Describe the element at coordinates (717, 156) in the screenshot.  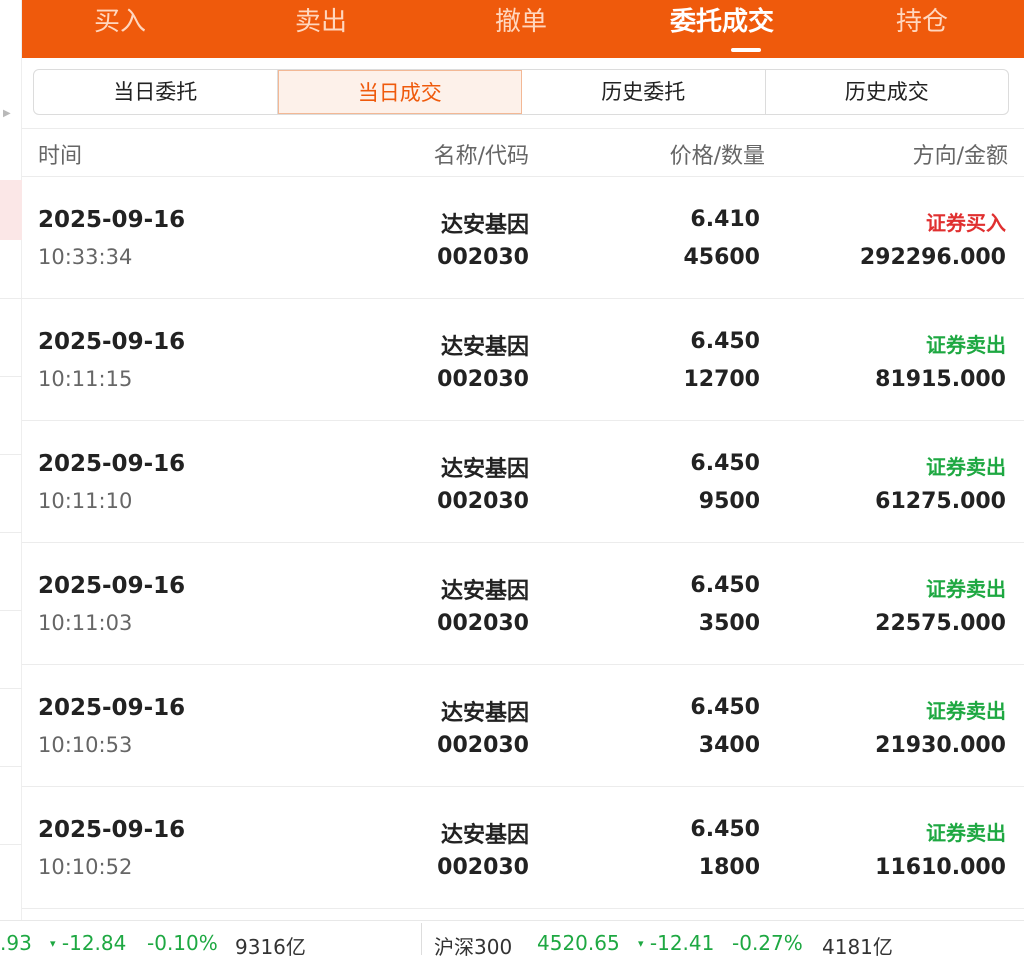
I see `column-price-qty: 价格/数量` at that location.